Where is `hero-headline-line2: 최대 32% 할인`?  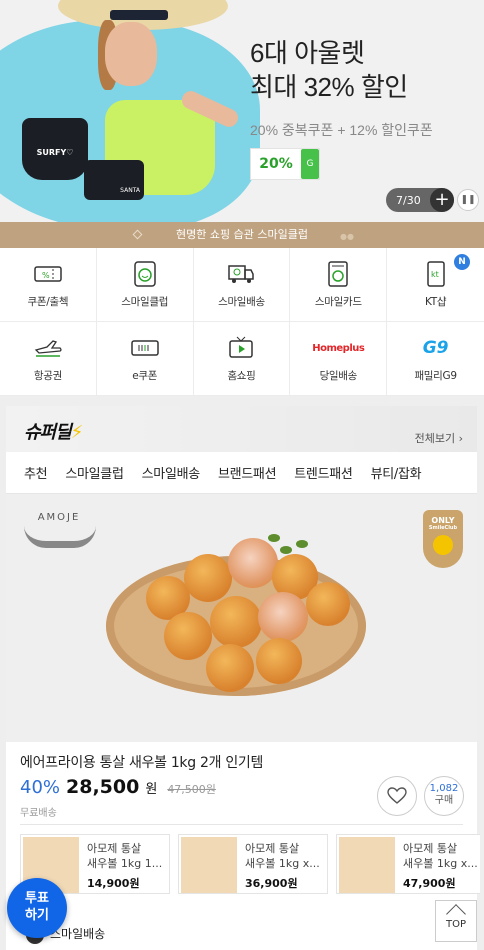 hero-headline-line2: 최대 32% 할인 is located at coordinates (329, 87).